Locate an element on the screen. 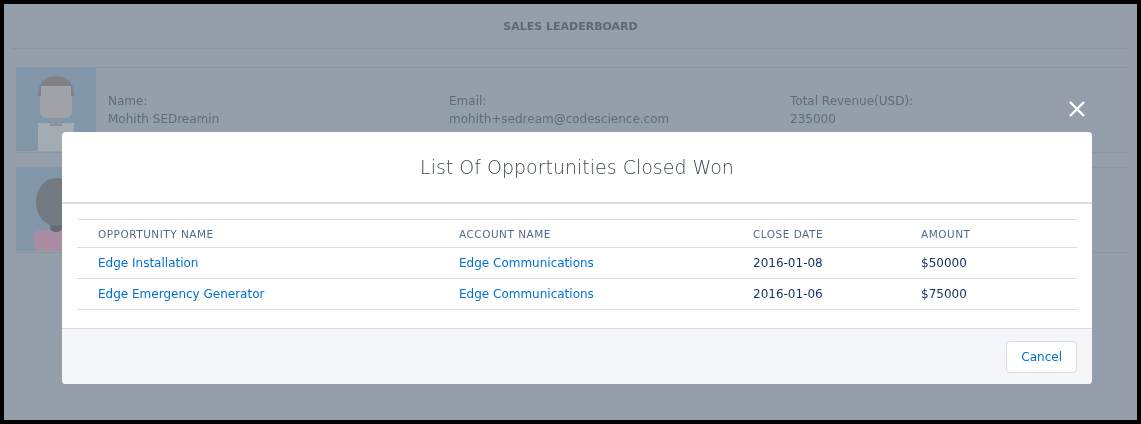 The height and width of the screenshot is (424, 1141). table-cell: $75000 is located at coordinates (944, 294).